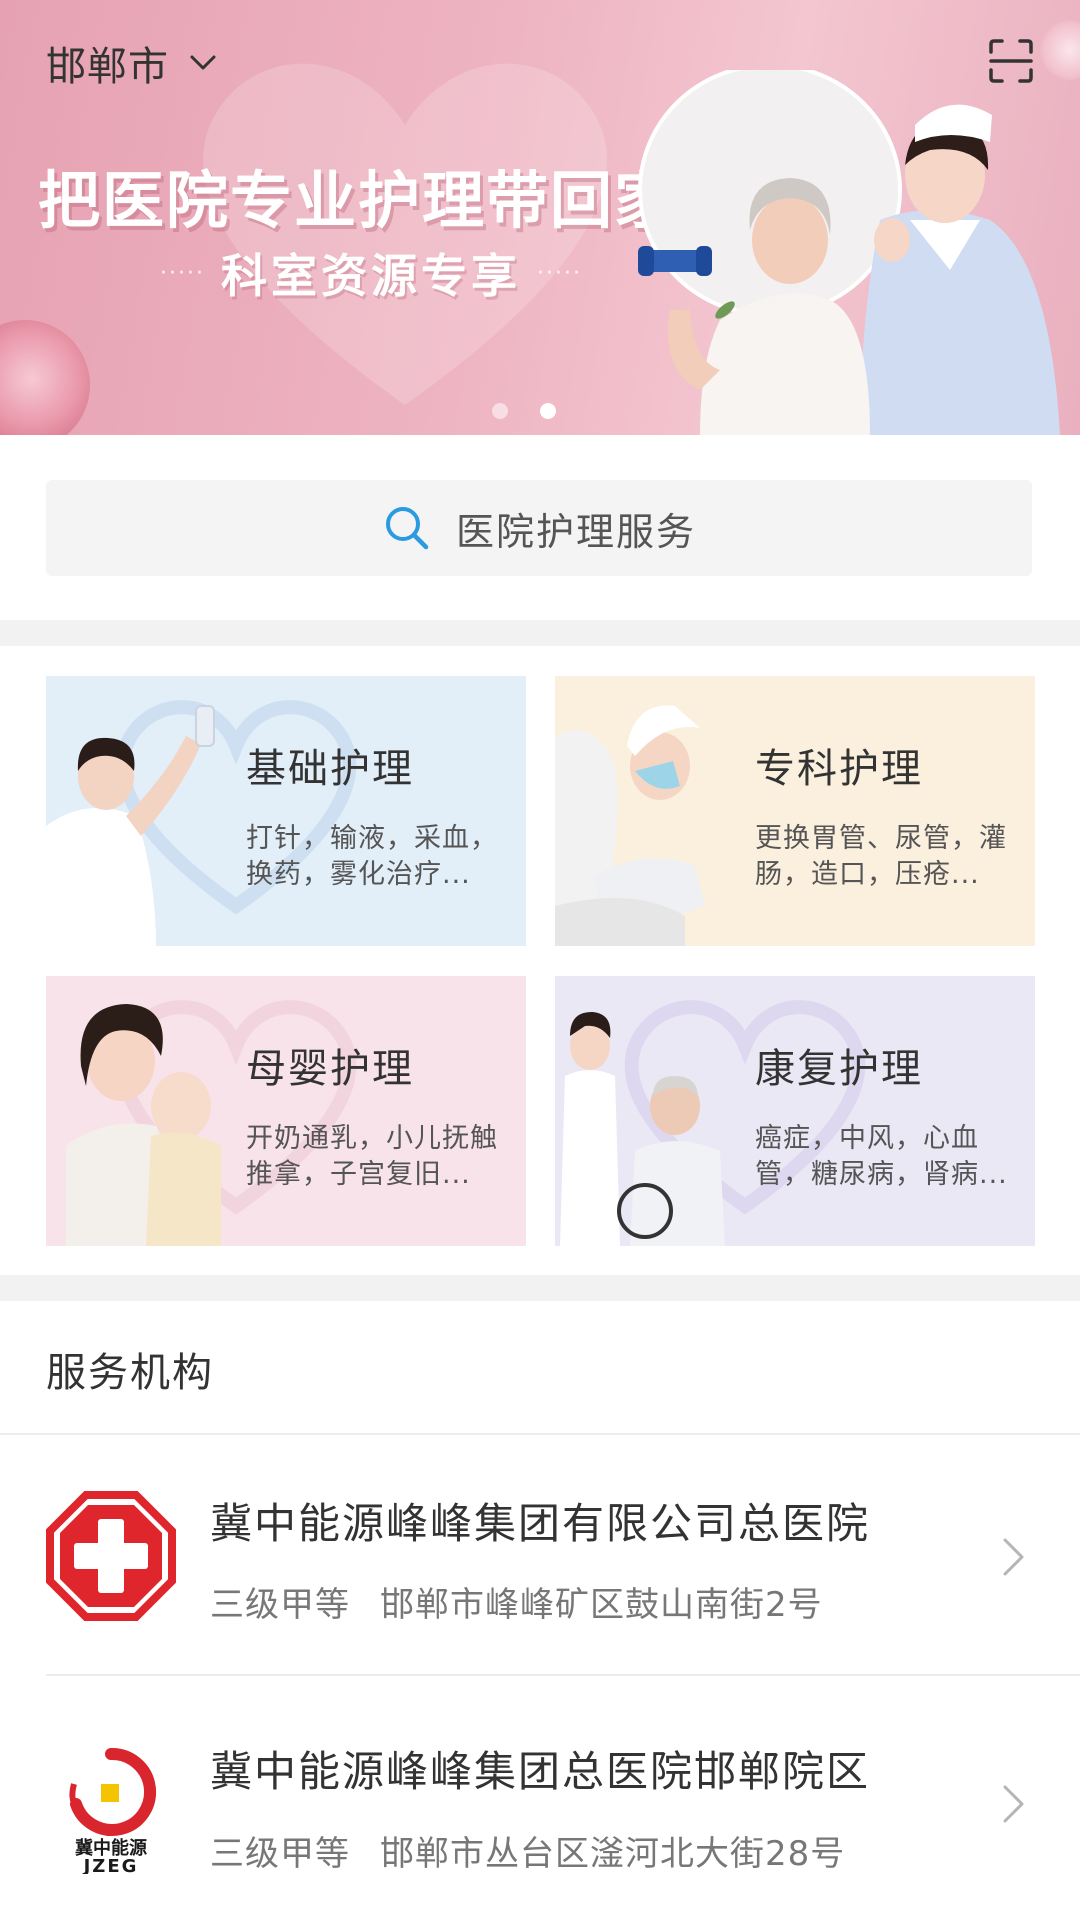 This screenshot has height=1921, width=1080. I want to click on service-title: 康复护理, so click(839, 1069).